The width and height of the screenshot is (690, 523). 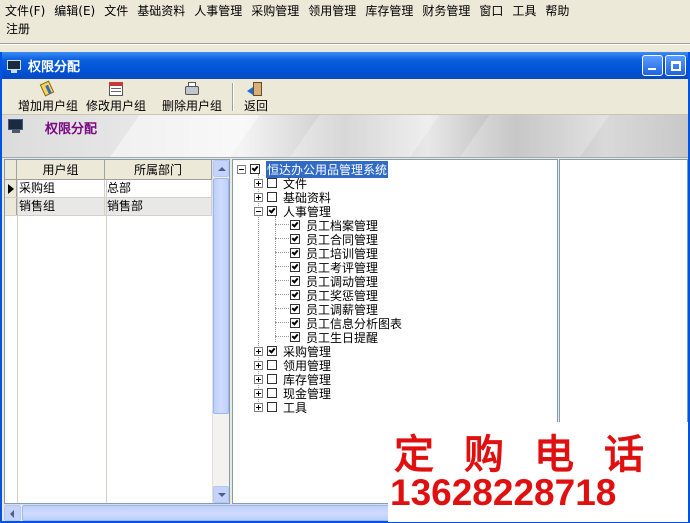 I want to click on back-label: 返回, so click(x=256, y=106).